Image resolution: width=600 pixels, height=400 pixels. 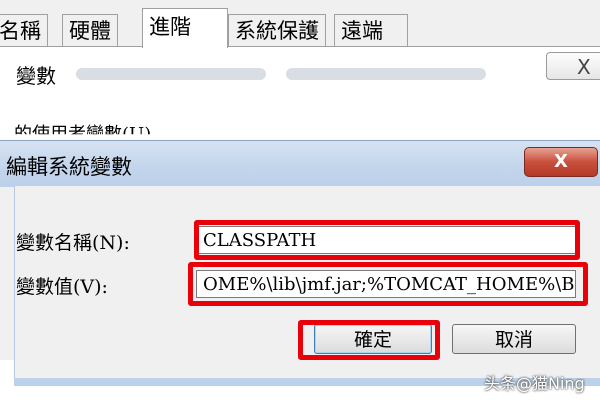 I want to click on variable-value-label: 變數值(V):, so click(x=62, y=287).